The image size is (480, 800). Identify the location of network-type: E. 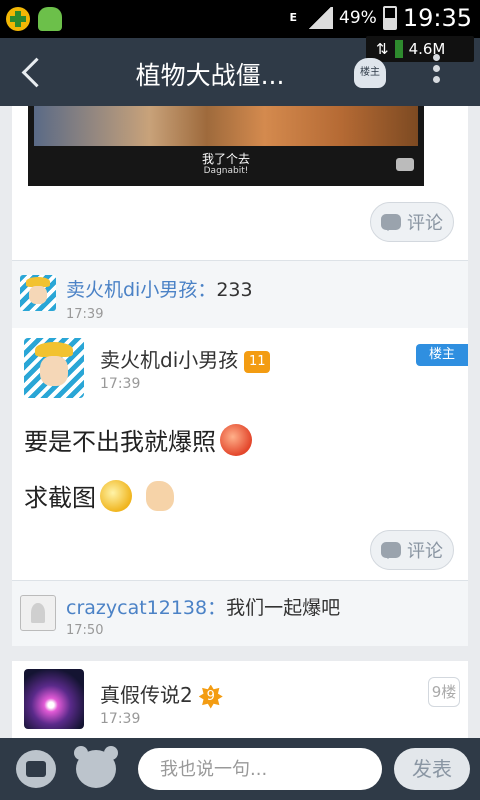
(293, 17).